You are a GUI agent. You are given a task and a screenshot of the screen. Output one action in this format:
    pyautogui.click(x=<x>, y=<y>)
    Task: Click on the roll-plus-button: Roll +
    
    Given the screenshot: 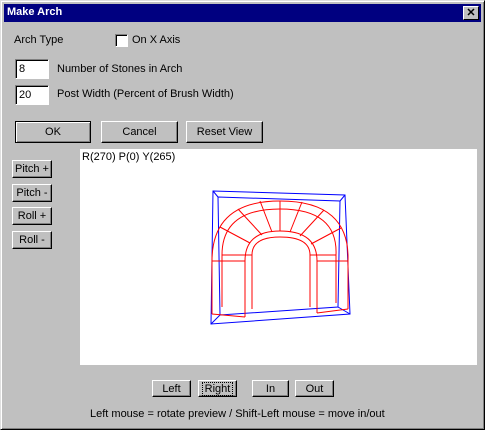 What is the action you would take?
    pyautogui.click(x=32, y=216)
    